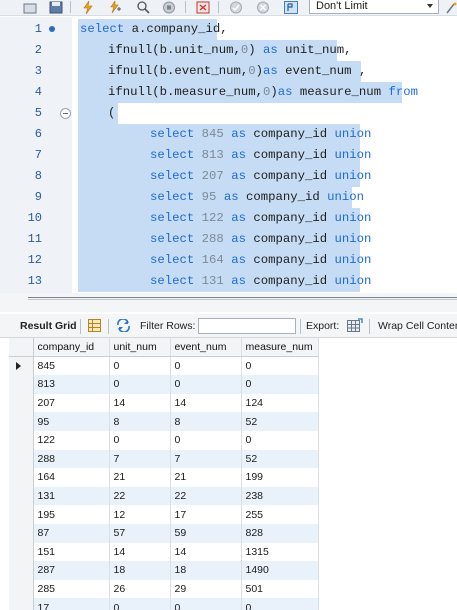 Image resolution: width=457 pixels, height=610 pixels. What do you see at coordinates (242, 298) in the screenshot?
I see `splitter-grip` at bounding box center [242, 298].